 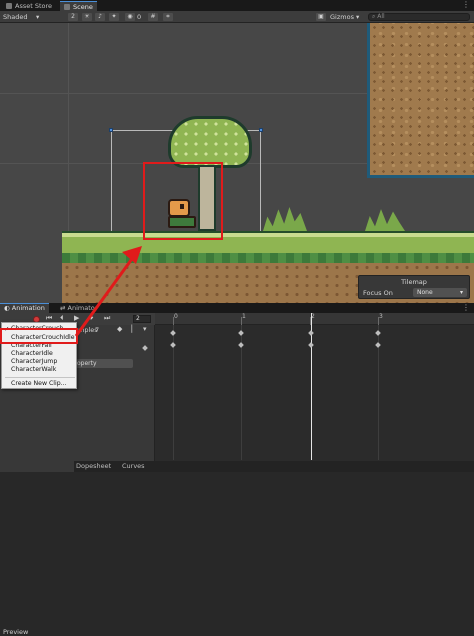 I want to click on menu-item-character-idle: CharacterIdle, so click(x=32, y=353).